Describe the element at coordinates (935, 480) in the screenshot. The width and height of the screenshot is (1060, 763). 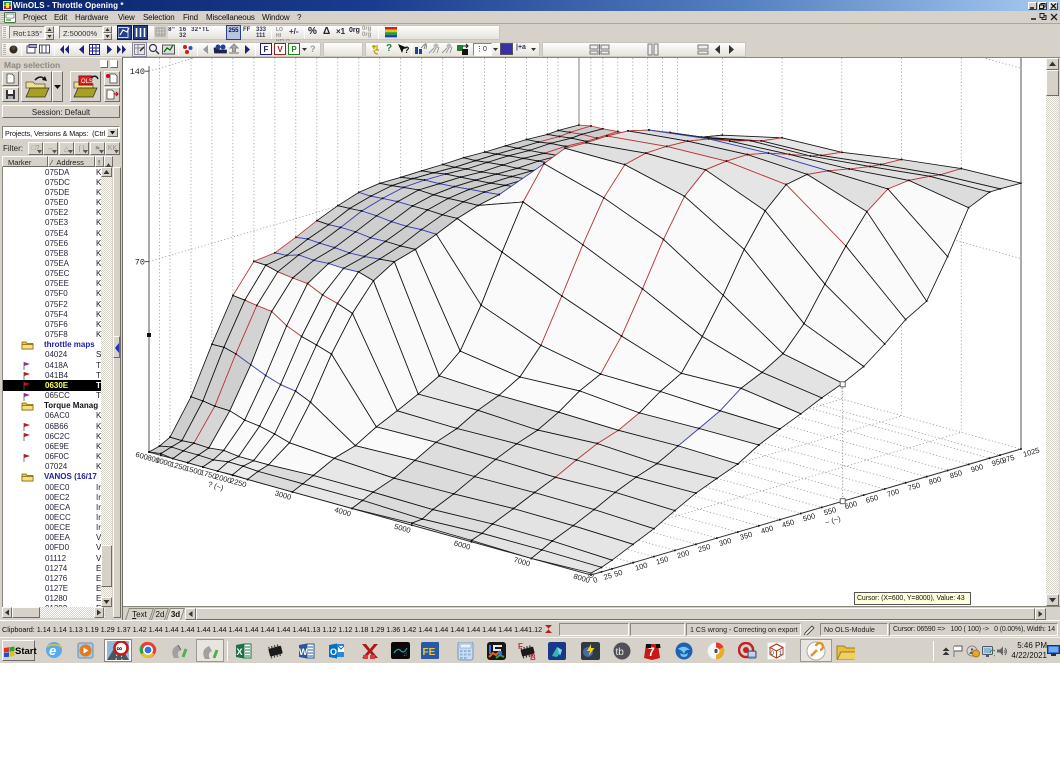
I see `svg-text: 800` at that location.